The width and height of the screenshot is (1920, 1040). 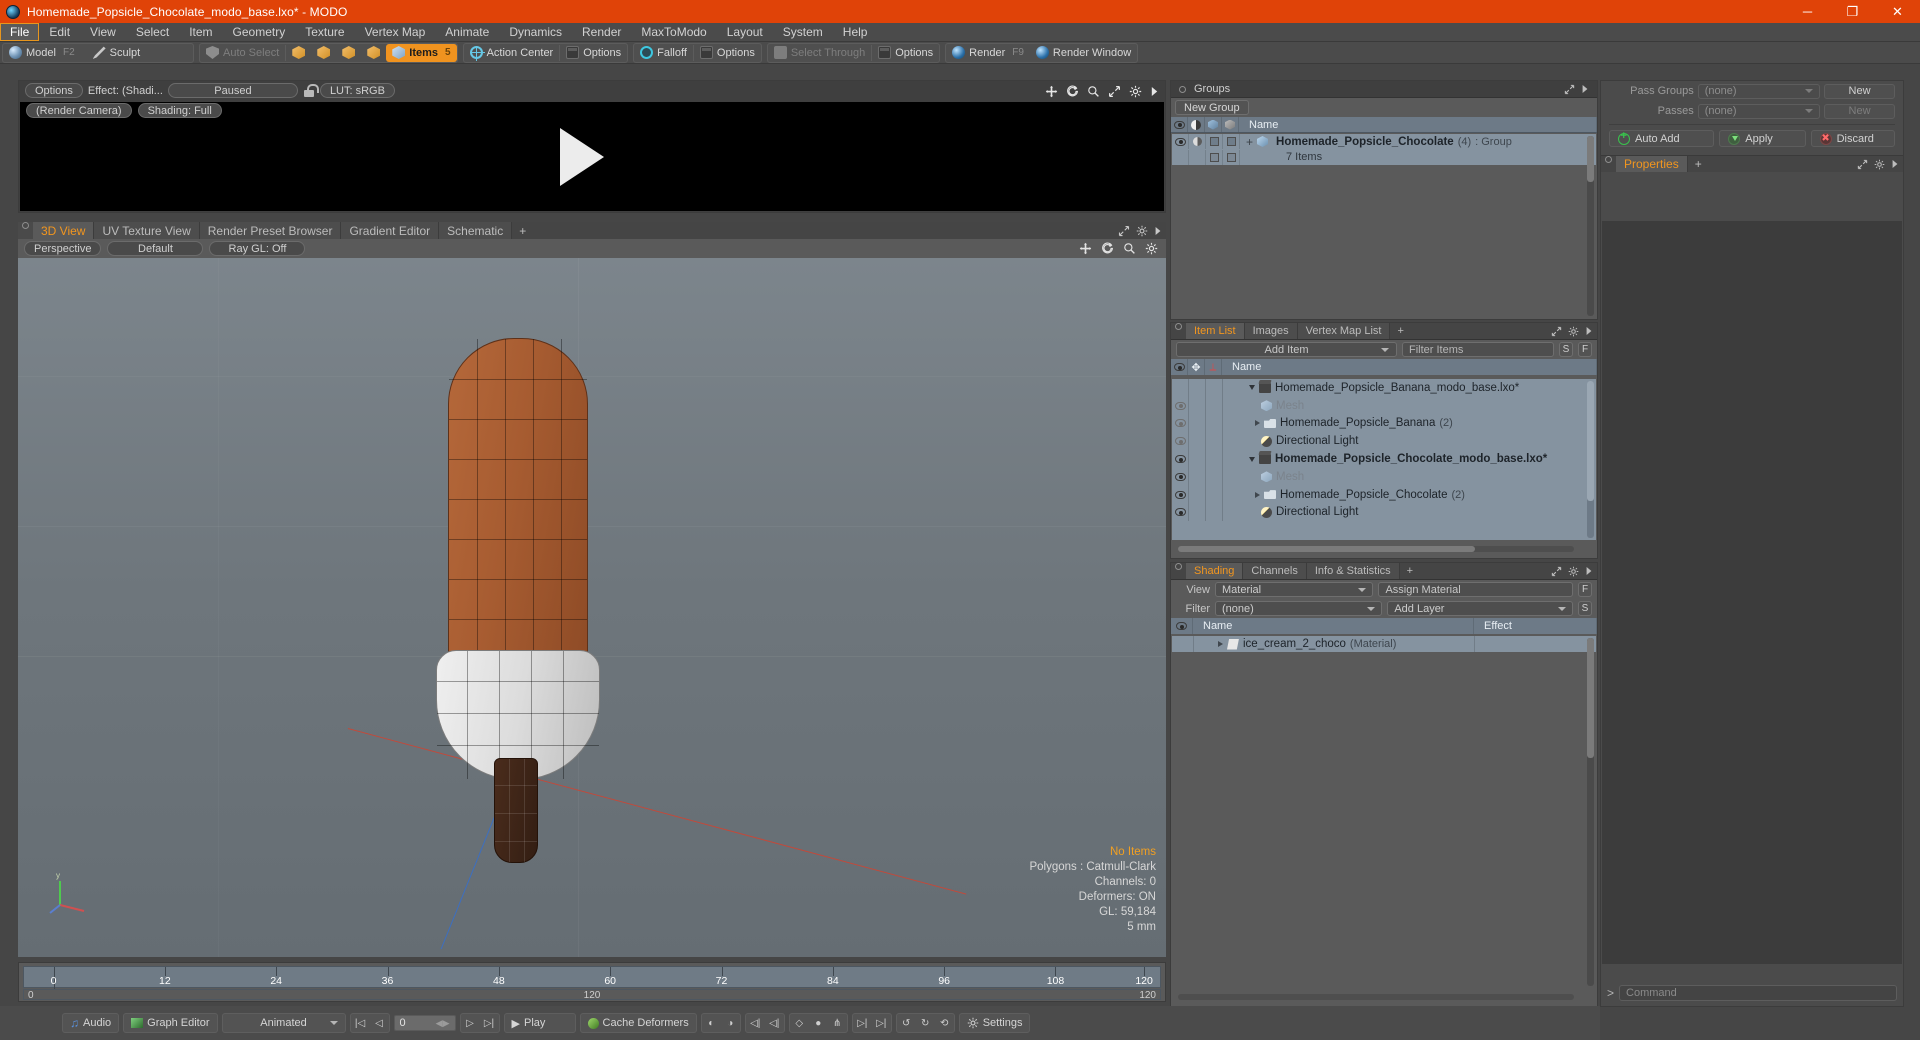 What do you see at coordinates (170, 1023) in the screenshot?
I see `graph-editor-button: Graph Editor` at bounding box center [170, 1023].